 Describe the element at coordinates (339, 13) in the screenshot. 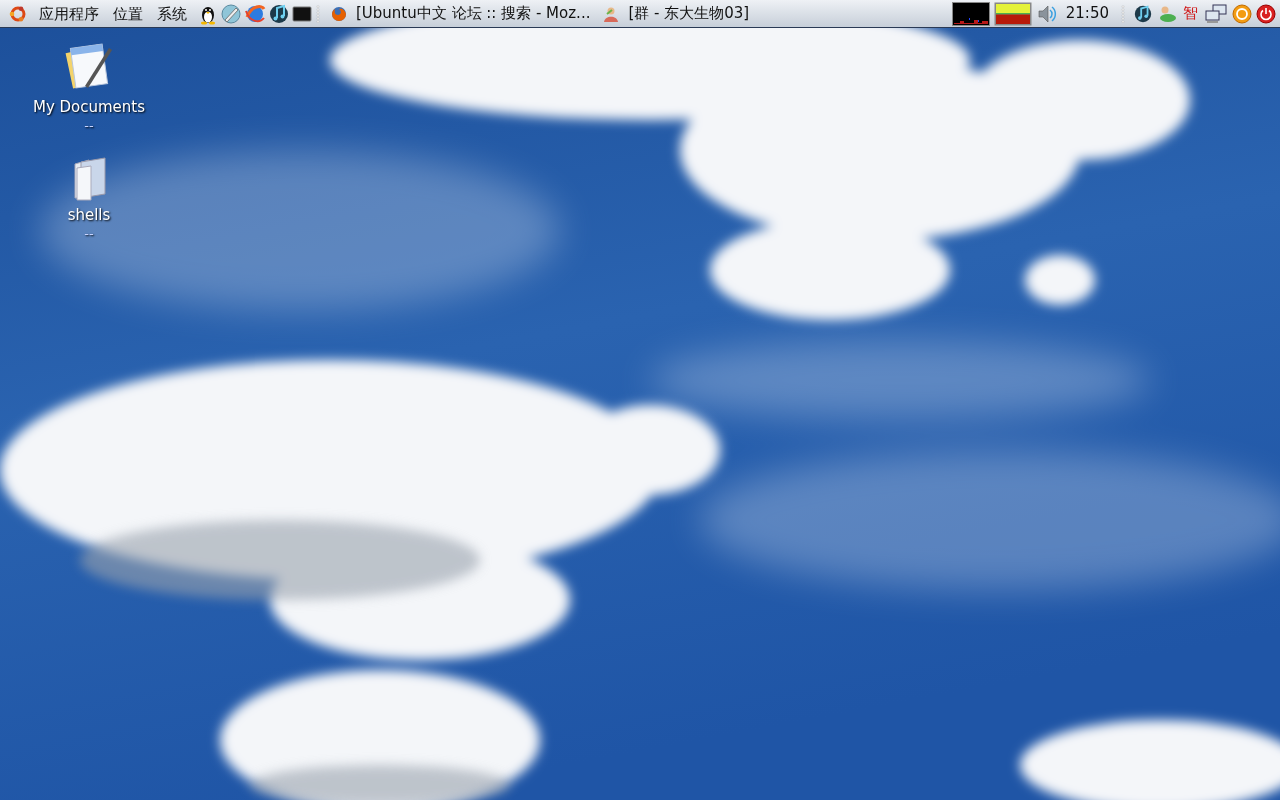

I see `firefox-icon` at that location.